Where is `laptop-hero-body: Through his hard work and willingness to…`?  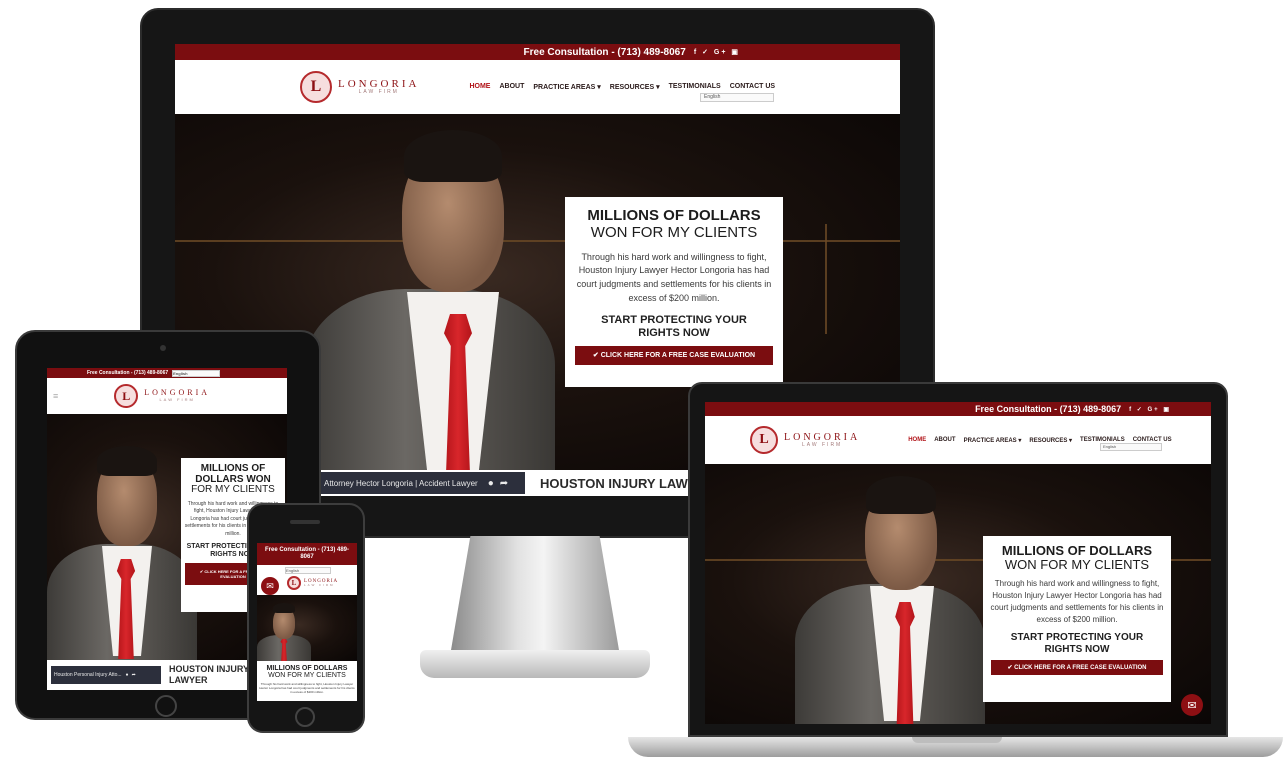 laptop-hero-body: Through his hard work and willingness to… is located at coordinates (1077, 602).